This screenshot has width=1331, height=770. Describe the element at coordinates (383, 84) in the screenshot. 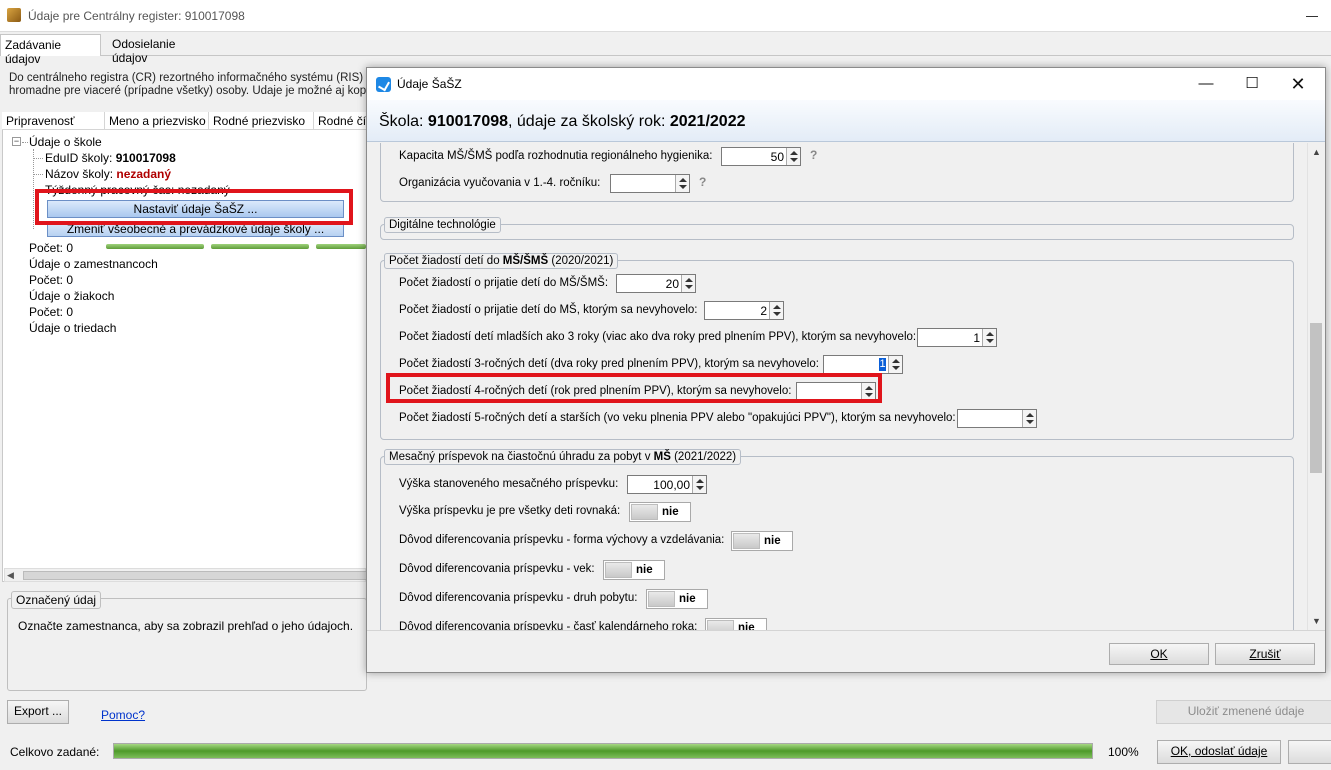

I see `dialog-app-icon` at that location.